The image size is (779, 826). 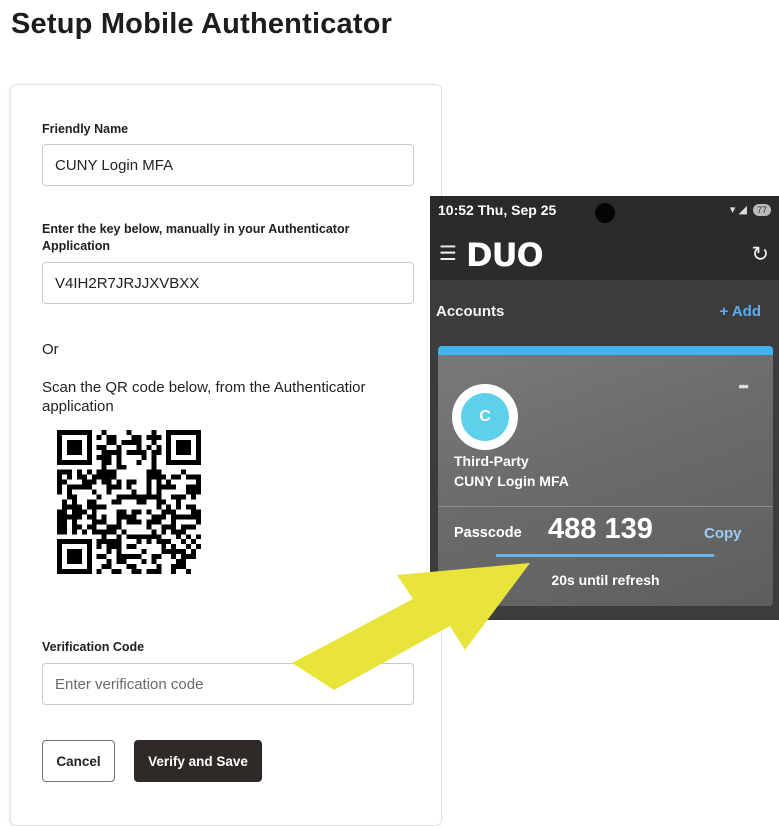 What do you see at coordinates (605, 580) in the screenshot?
I see `refresh-countdown: 20s until refresh` at bounding box center [605, 580].